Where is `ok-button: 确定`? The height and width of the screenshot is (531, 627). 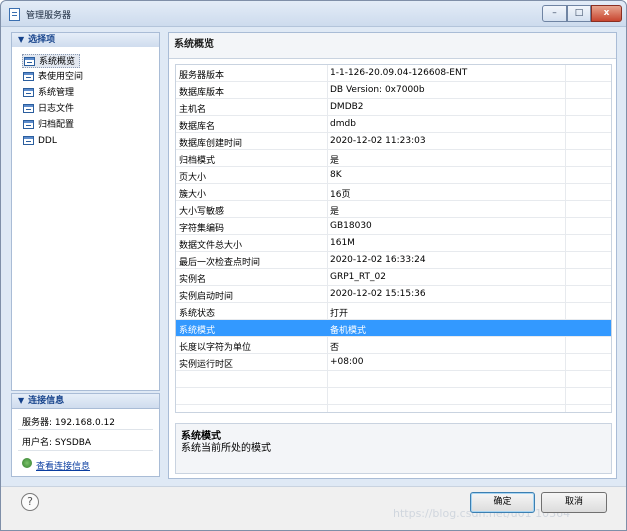
ok-button: 确定 is located at coordinates (502, 502).